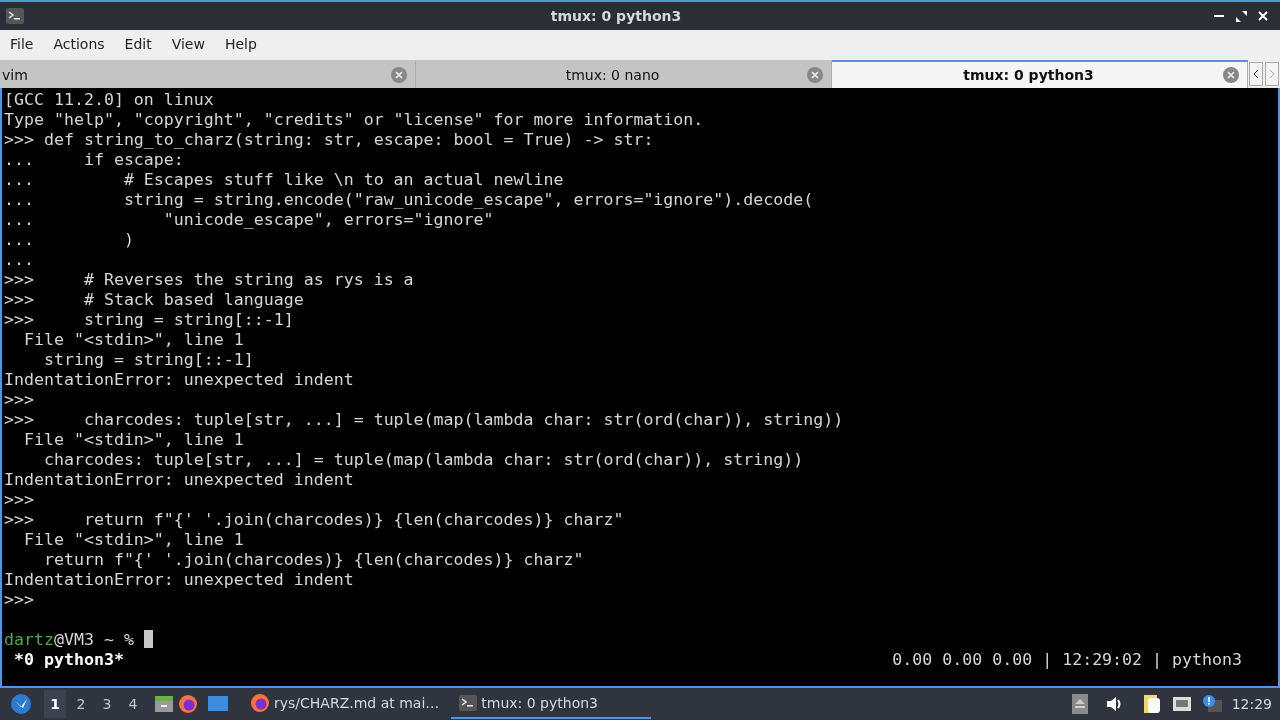 The height and width of the screenshot is (720, 1280). I want to click on tmux-window-label: *0 python3*, so click(69, 660).